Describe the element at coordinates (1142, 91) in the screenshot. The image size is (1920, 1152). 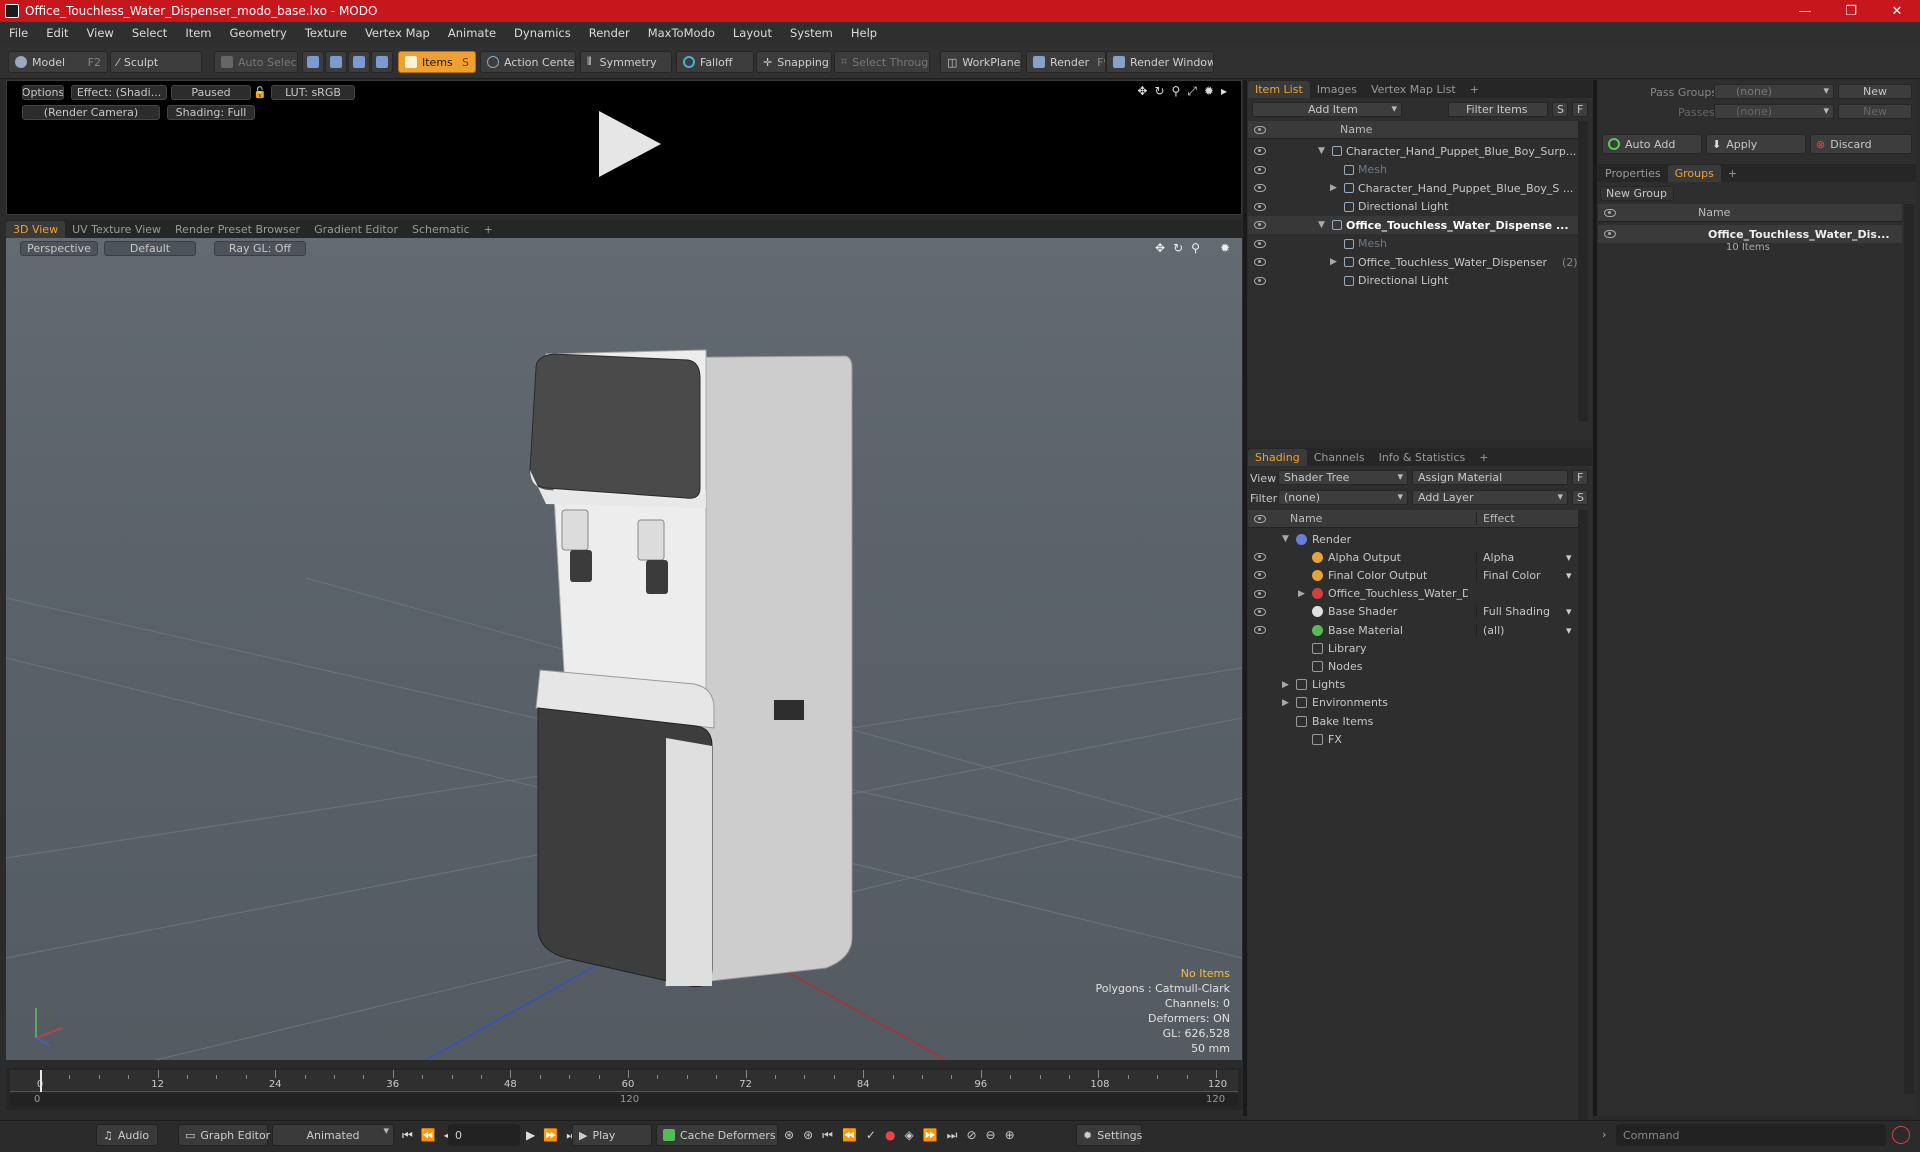
I see `pan-icon: ✥` at that location.